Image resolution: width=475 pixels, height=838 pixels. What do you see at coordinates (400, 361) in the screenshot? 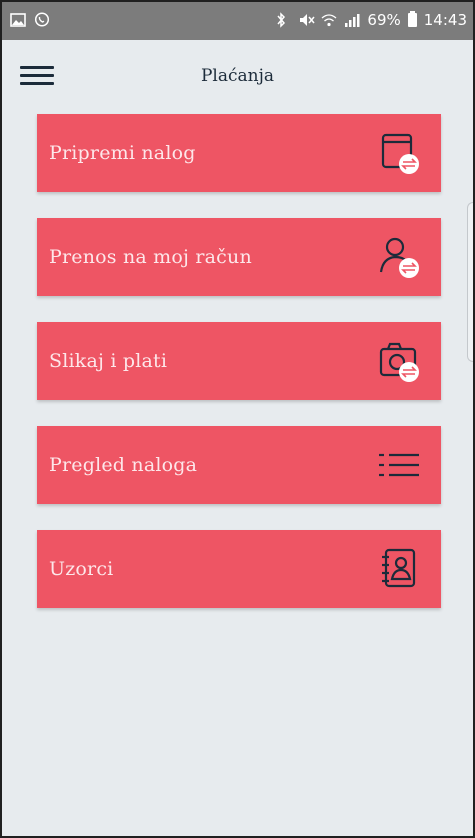
I see `scan-and-pay-icon` at bounding box center [400, 361].